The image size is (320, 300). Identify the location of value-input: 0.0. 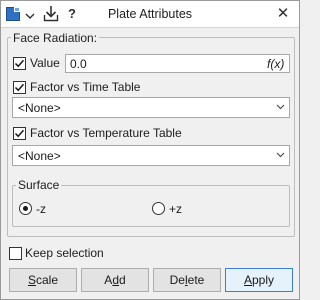
(177, 63).